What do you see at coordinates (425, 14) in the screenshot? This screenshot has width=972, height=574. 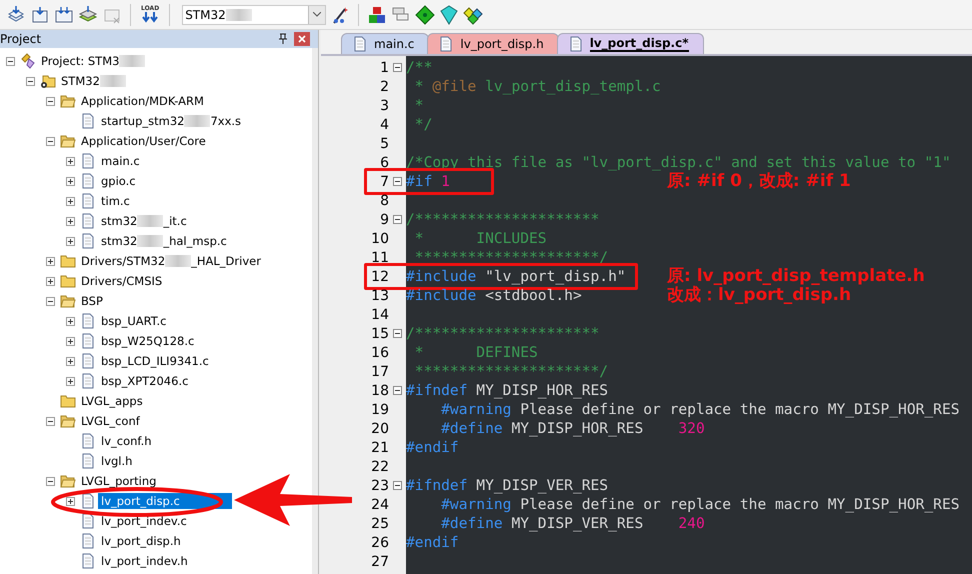 I see `diamond-icon` at bounding box center [425, 14].